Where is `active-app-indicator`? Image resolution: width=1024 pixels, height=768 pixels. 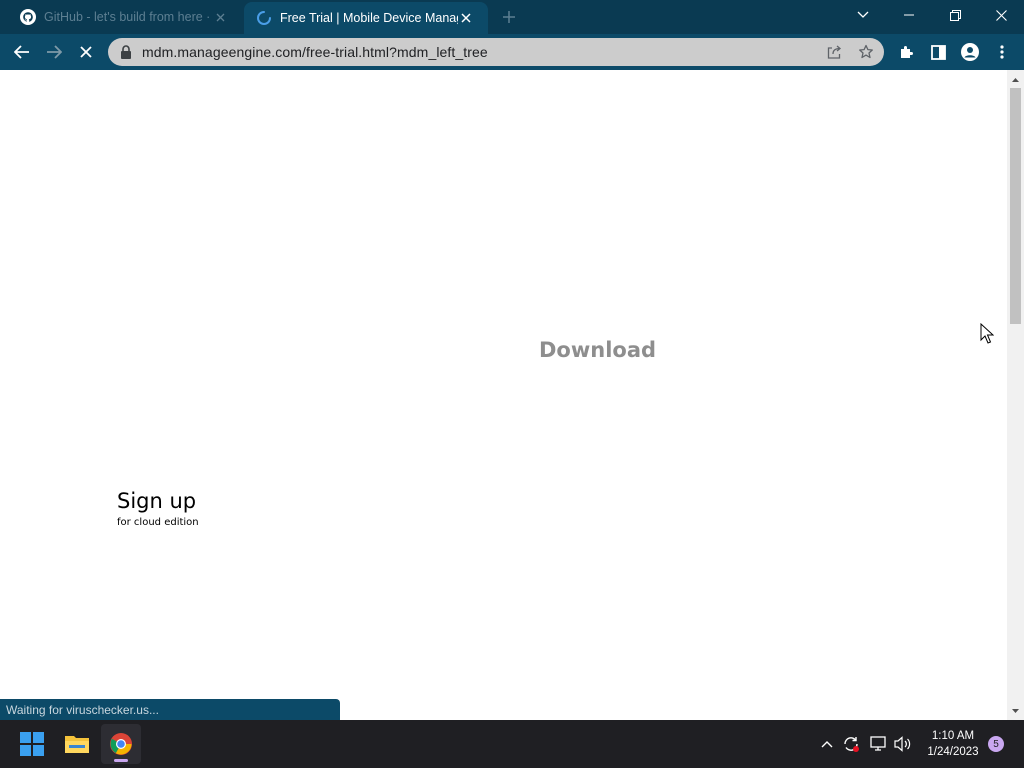 active-app-indicator is located at coordinates (121, 760).